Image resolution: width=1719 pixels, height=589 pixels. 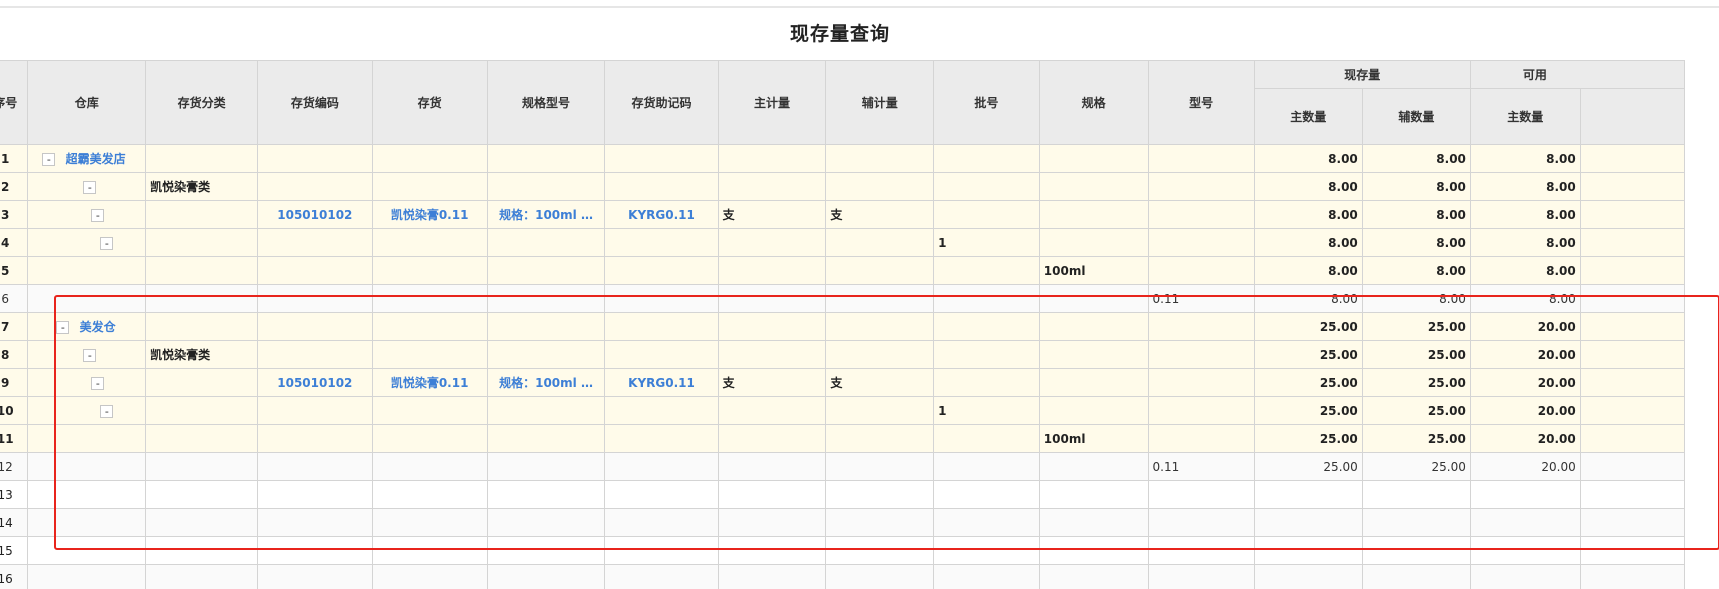 What do you see at coordinates (843, 298) in the screenshot?
I see `table-row: 6 0.11 8.00 8.00 8.00` at bounding box center [843, 298].